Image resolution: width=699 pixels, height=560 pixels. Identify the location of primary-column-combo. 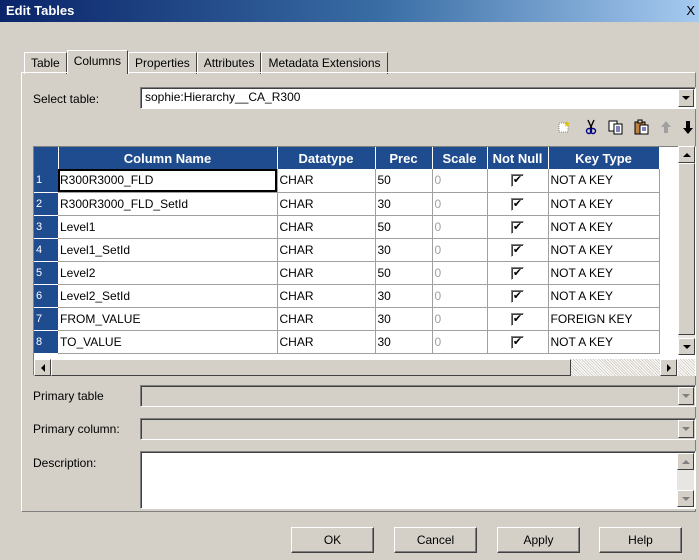
(418, 429).